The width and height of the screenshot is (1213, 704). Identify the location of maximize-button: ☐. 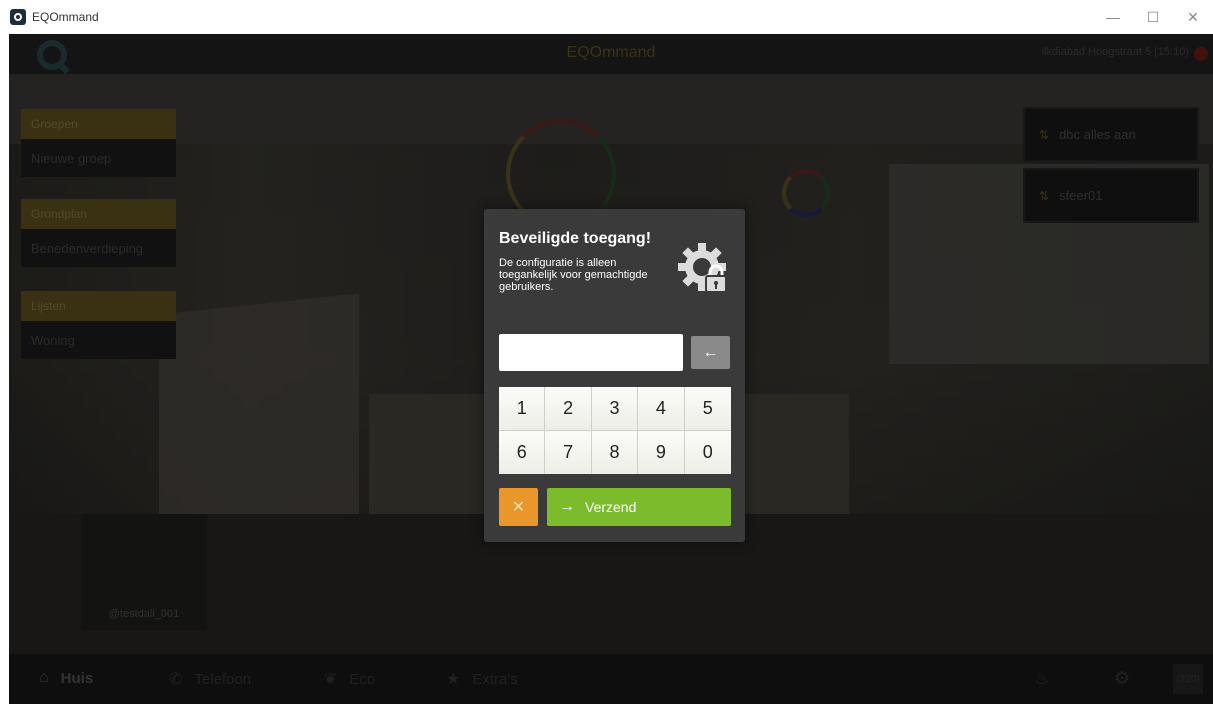
(1153, 17).